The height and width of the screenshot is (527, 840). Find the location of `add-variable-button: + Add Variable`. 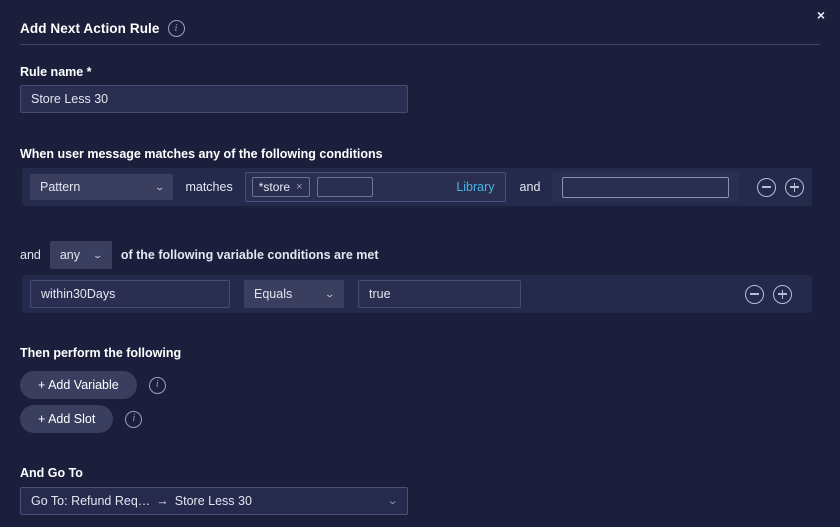

add-variable-button: + Add Variable is located at coordinates (78, 385).